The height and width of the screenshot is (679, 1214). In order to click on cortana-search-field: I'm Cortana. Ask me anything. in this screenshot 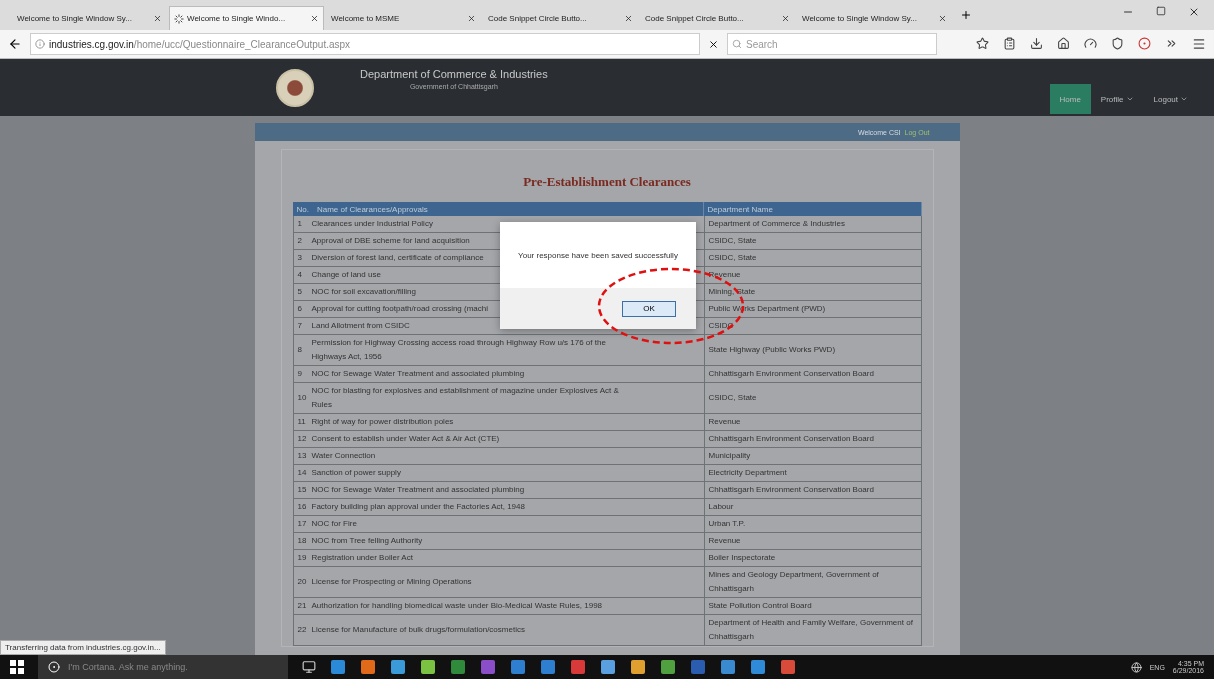, I will do `click(163, 667)`.